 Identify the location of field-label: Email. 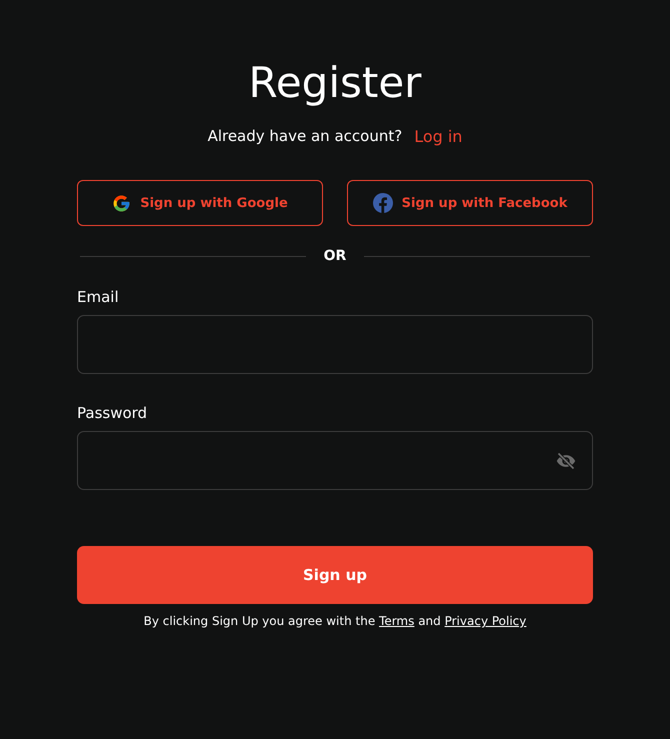
(98, 297).